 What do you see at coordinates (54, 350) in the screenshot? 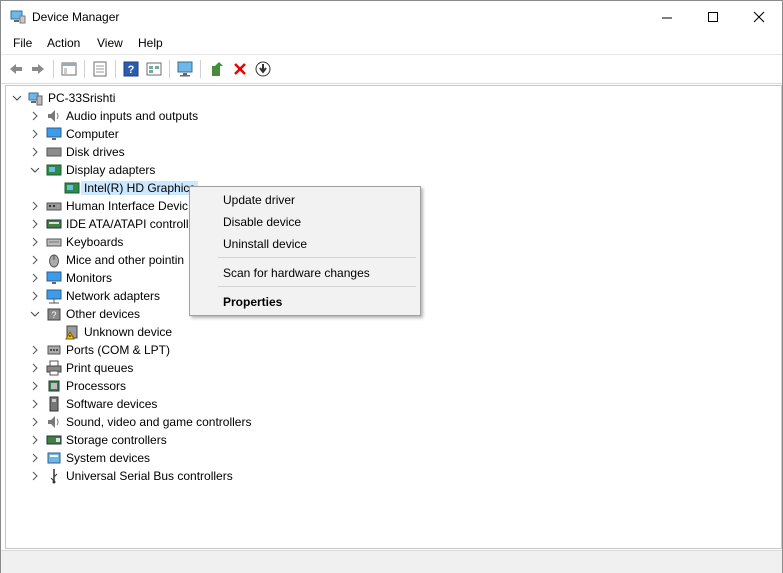
I see `port-icon` at bounding box center [54, 350].